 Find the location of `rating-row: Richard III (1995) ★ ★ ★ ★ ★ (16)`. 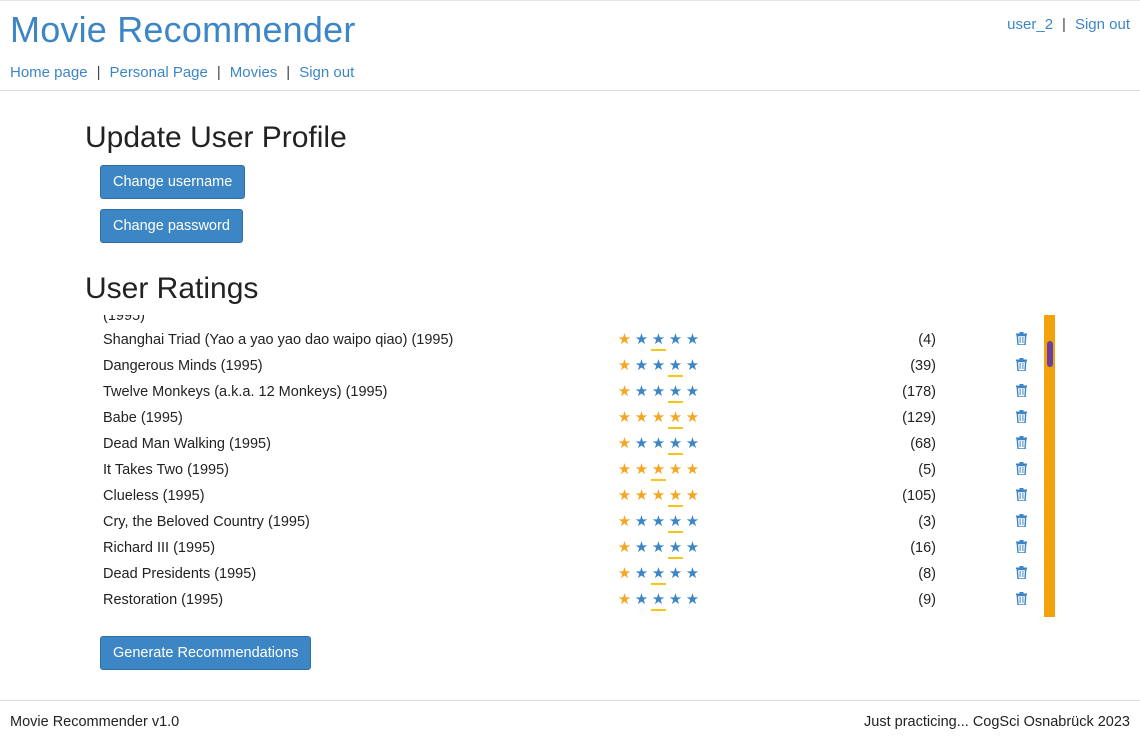

rating-row: Richard III (1995) ★ ★ ★ ★ ★ (16) is located at coordinates (570, 549).